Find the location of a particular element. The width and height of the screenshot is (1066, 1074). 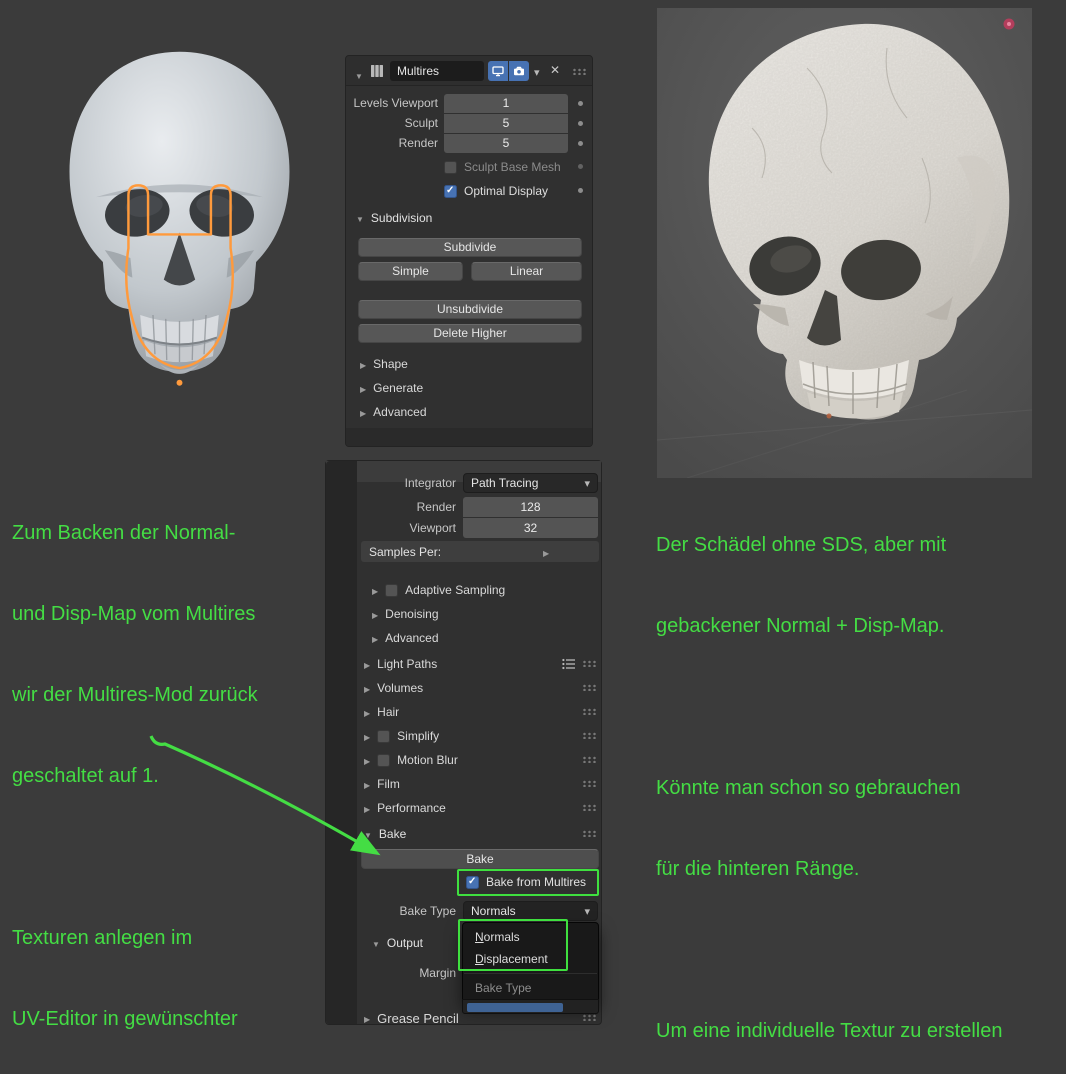

samples-per-bar: Samples Per: is located at coordinates (480, 551).